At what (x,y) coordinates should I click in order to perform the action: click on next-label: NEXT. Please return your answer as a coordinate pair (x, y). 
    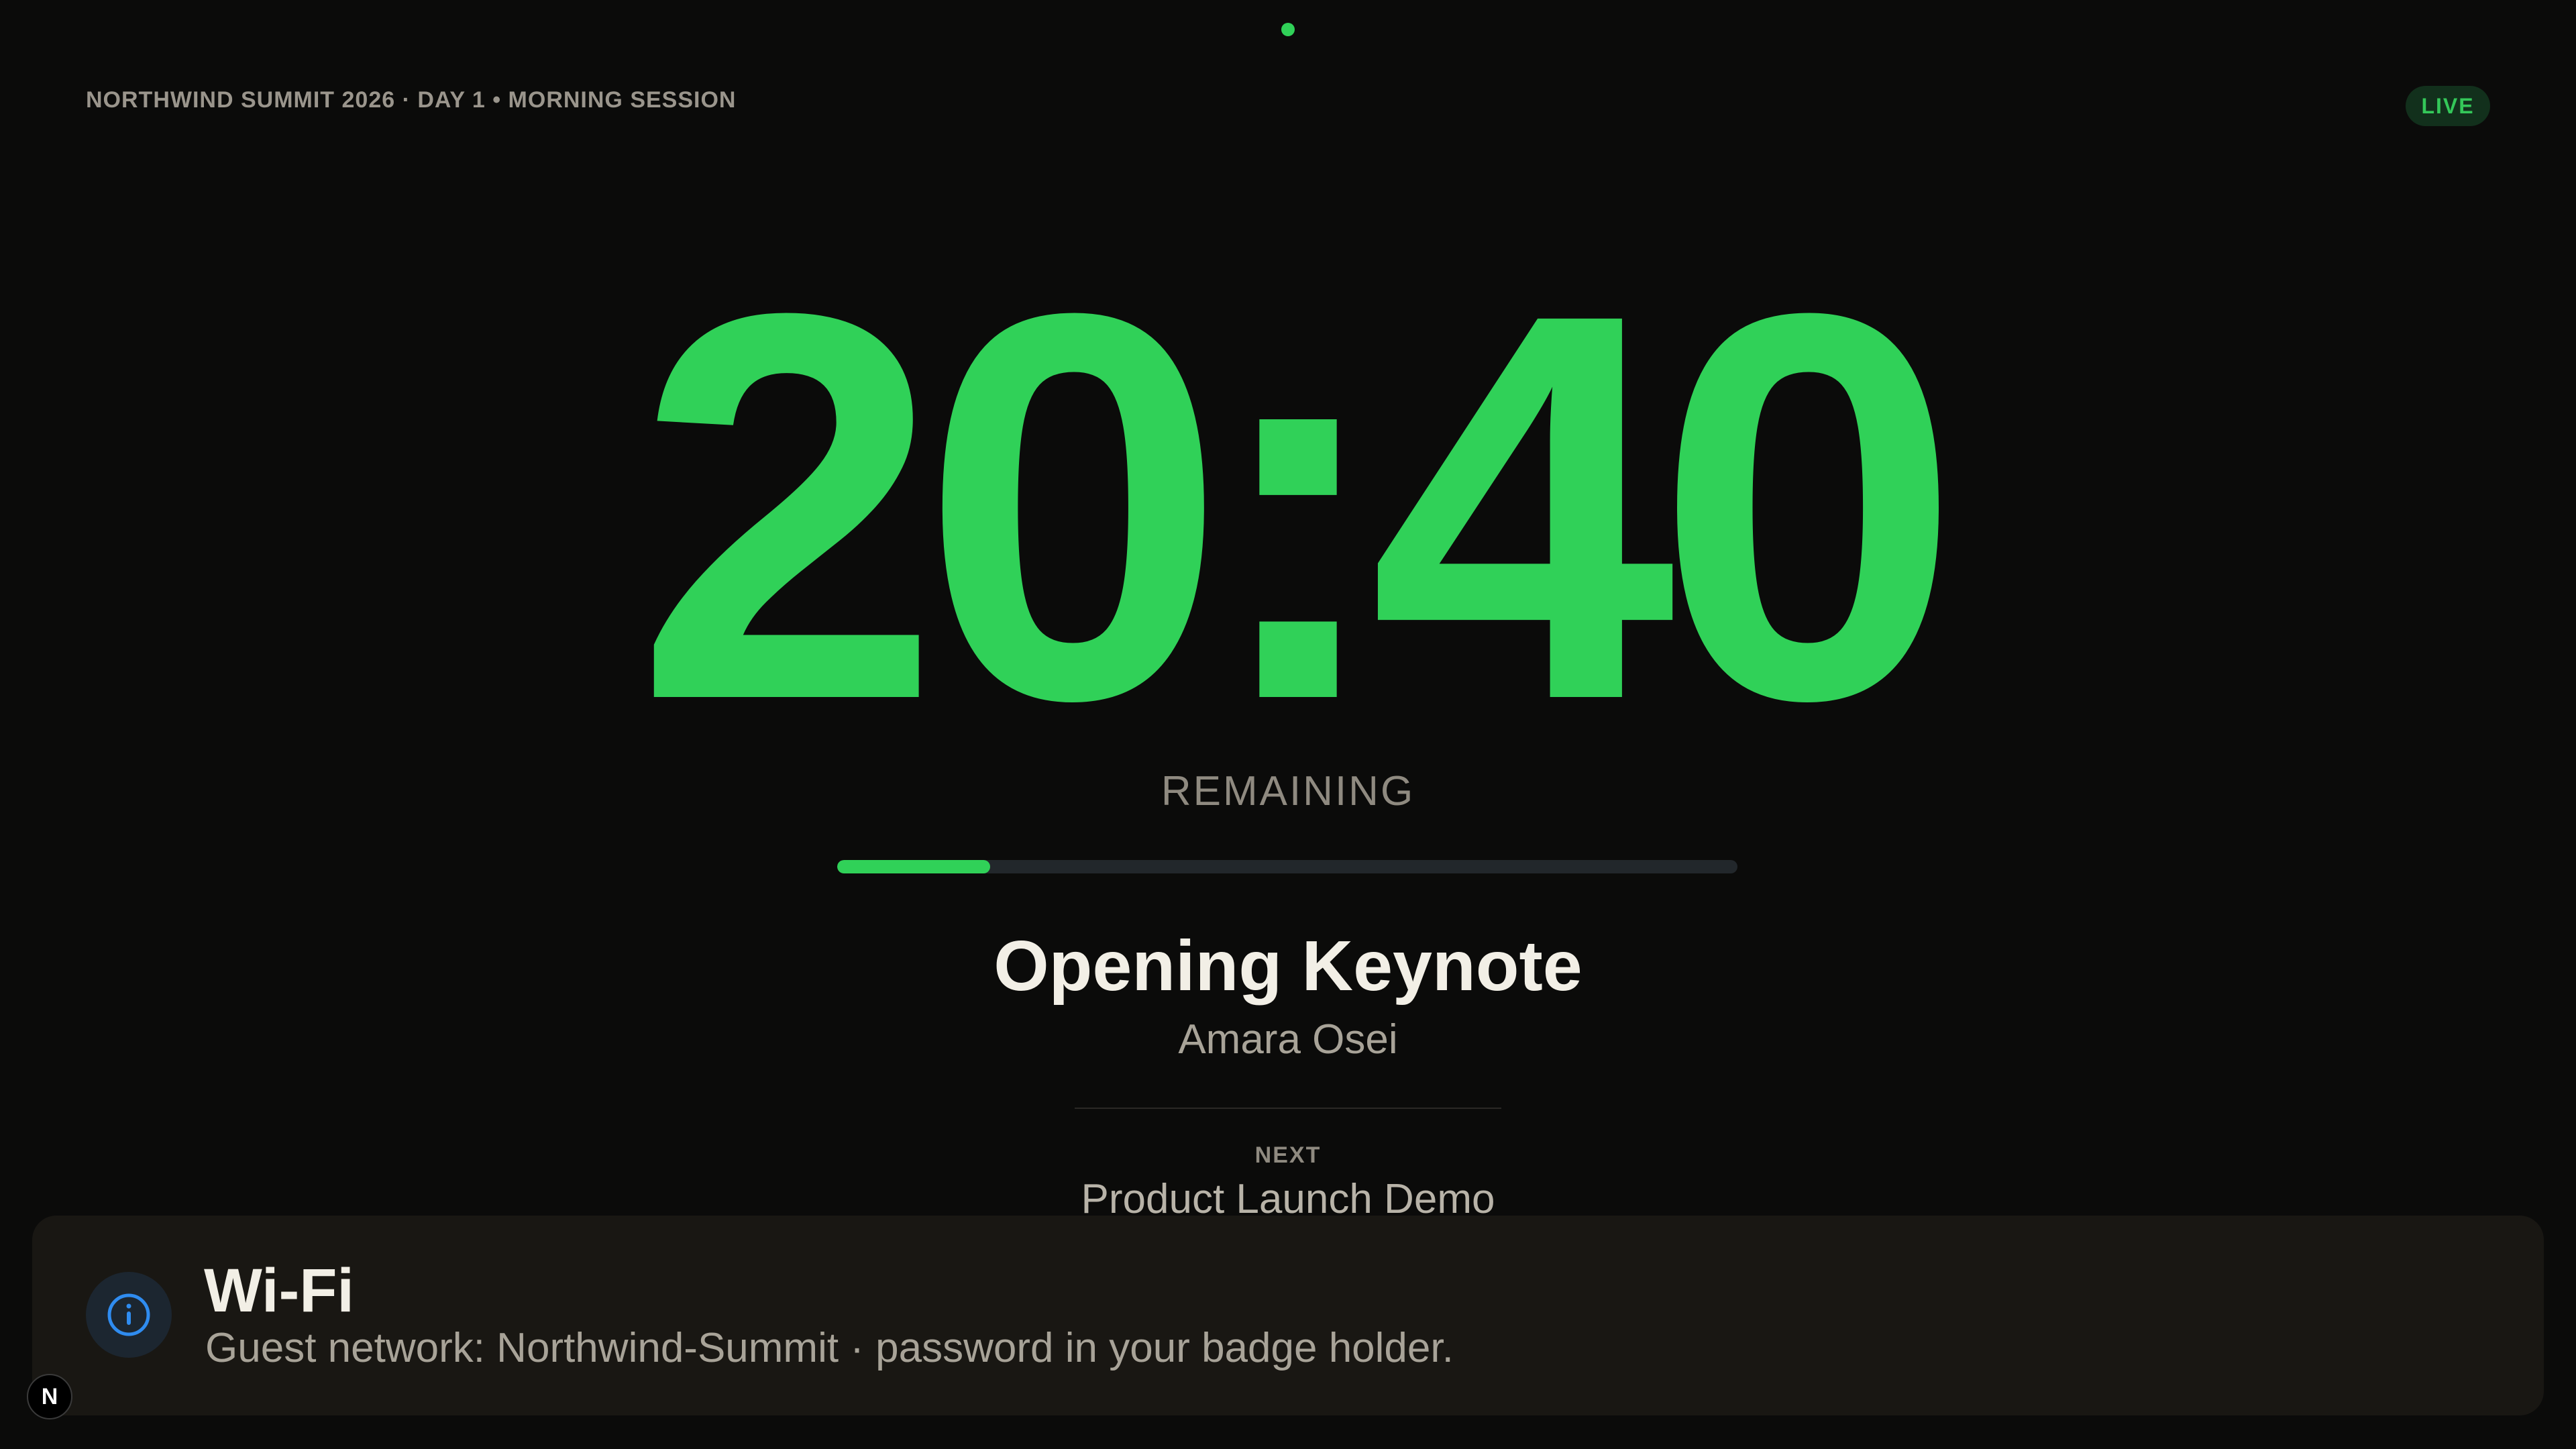
    Looking at the image, I should click on (1288, 1155).